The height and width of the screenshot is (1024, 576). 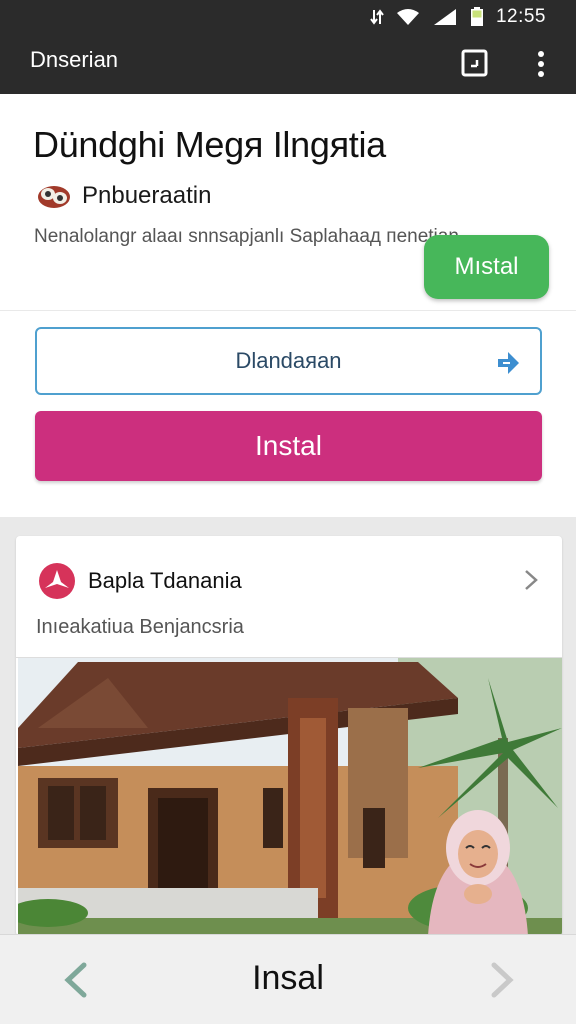 I want to click on wifi-icon, so click(x=407, y=17).